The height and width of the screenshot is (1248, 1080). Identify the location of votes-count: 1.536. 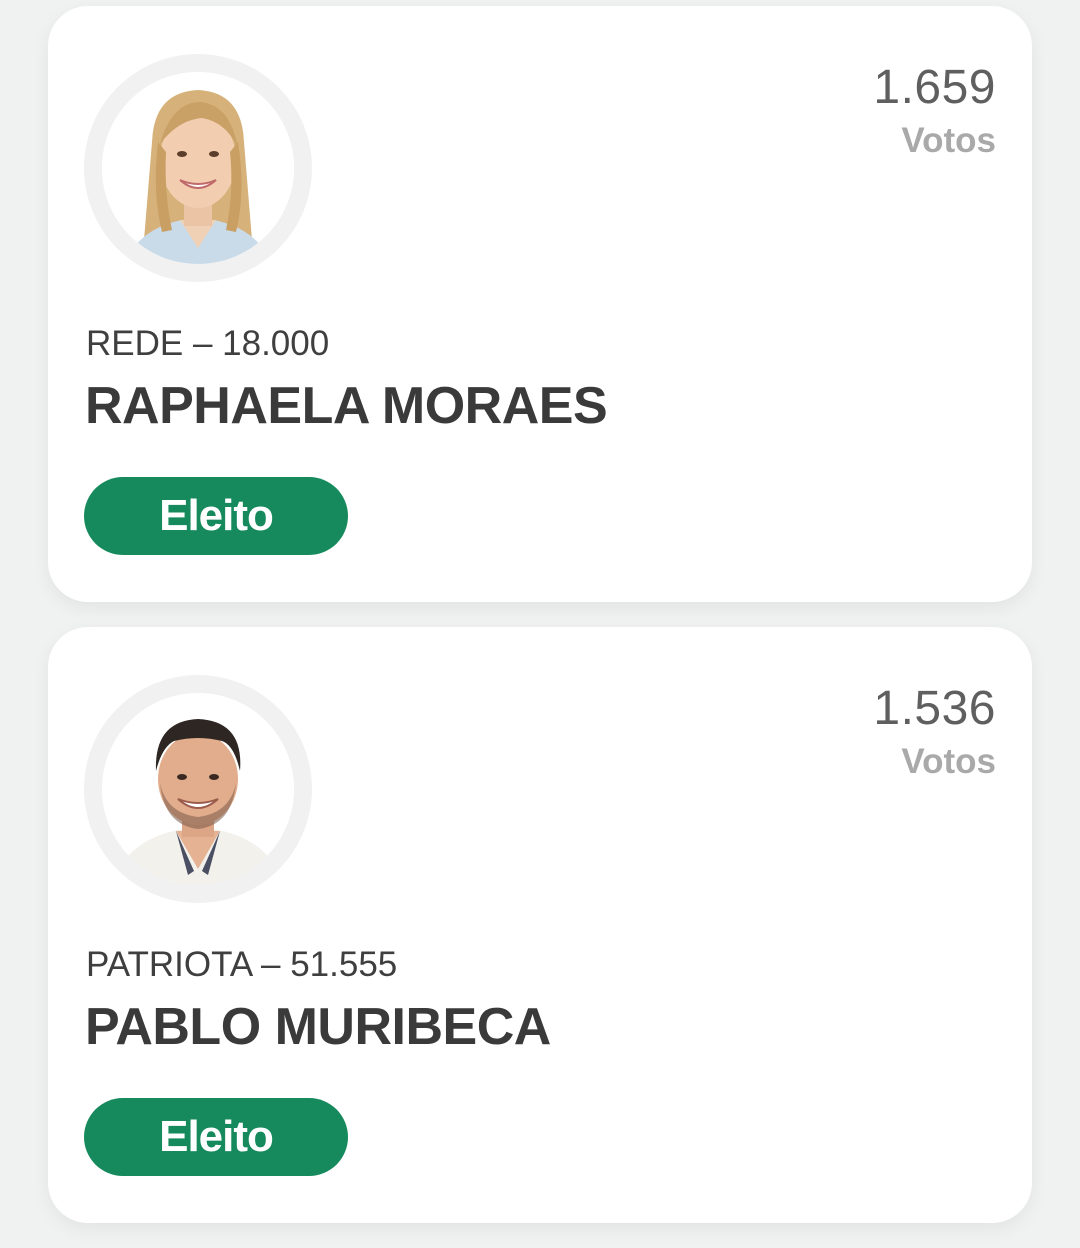
(934, 708).